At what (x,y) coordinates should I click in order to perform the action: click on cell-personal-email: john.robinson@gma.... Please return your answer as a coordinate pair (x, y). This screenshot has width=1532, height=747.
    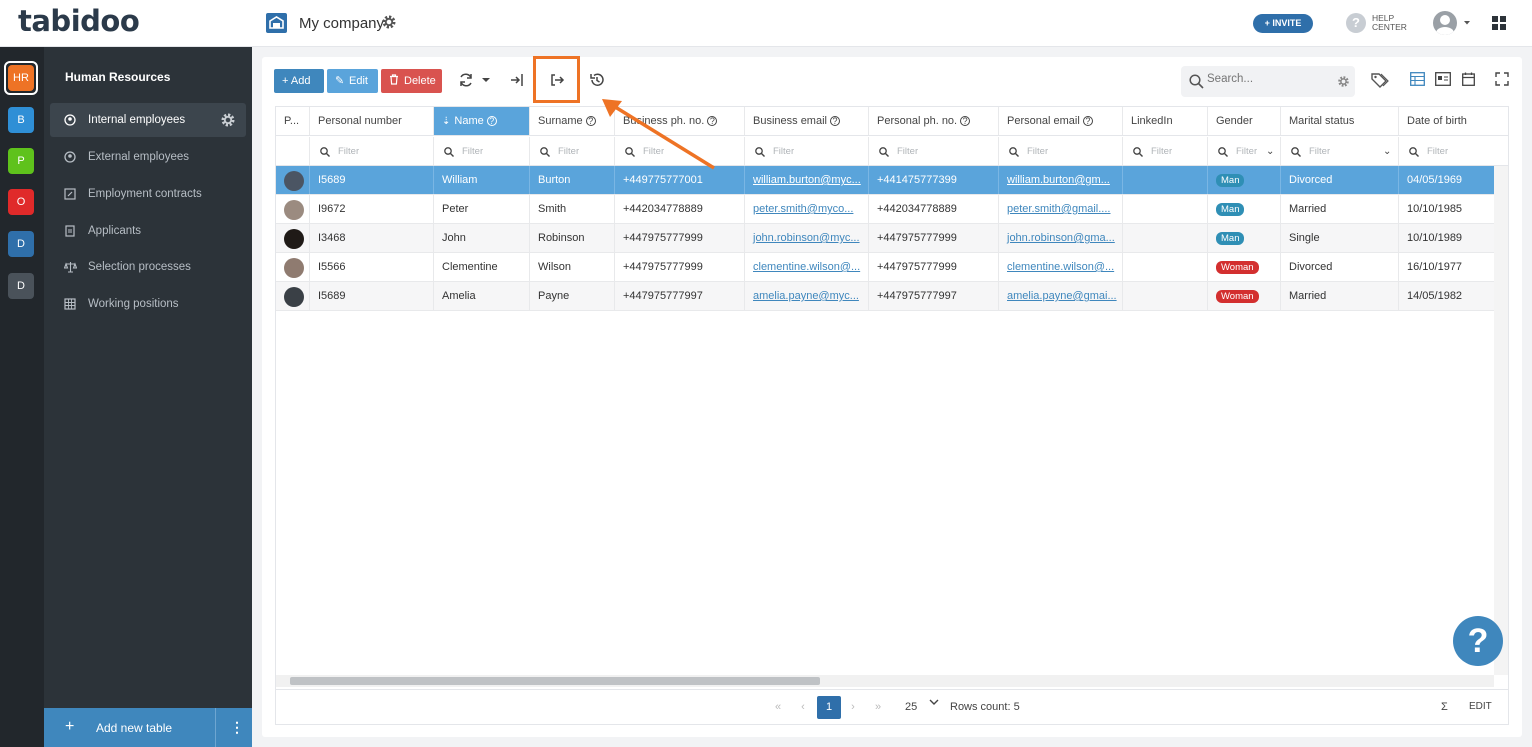
    Looking at the image, I should click on (1061, 238).